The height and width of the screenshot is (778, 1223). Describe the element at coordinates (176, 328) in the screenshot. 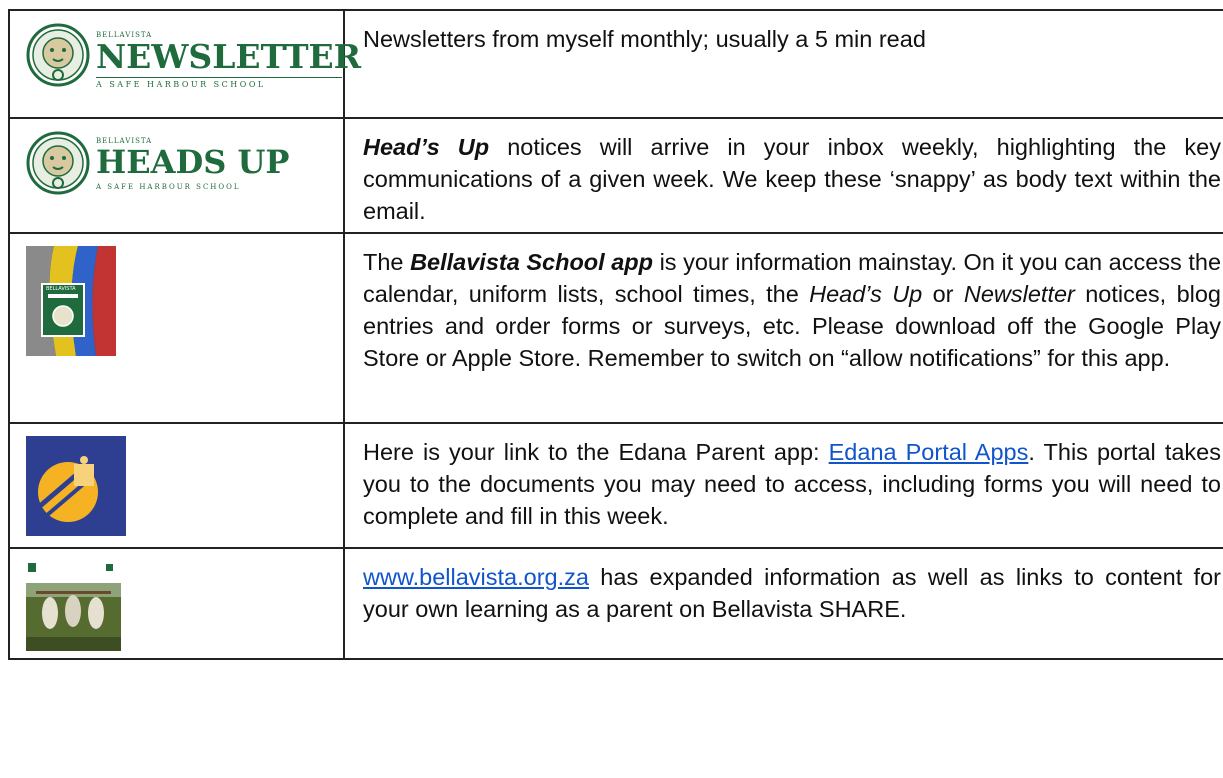

I see `logo-cell: BELLAVISTA` at that location.